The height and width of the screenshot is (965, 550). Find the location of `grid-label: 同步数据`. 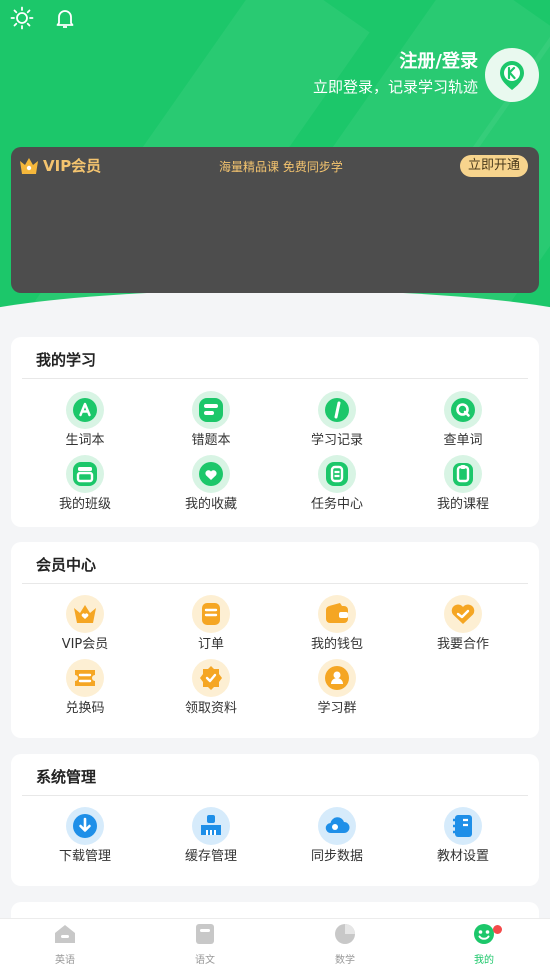

grid-label: 同步数据 is located at coordinates (336, 856).